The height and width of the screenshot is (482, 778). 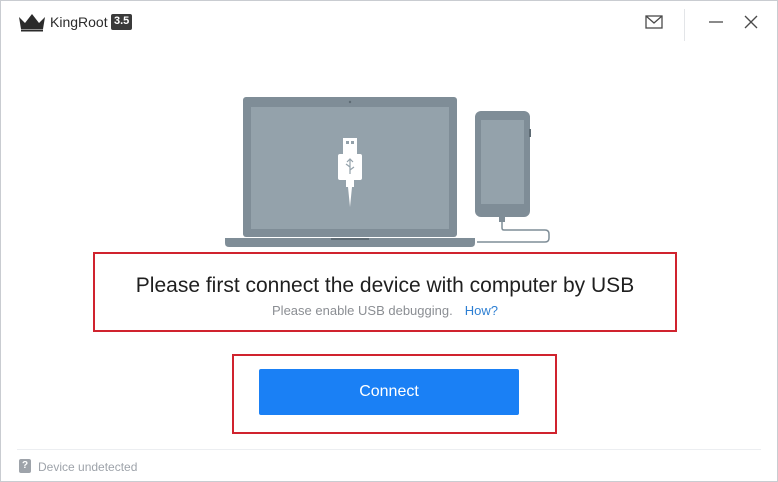 What do you see at coordinates (481, 310) in the screenshot?
I see `how-link: How?` at bounding box center [481, 310].